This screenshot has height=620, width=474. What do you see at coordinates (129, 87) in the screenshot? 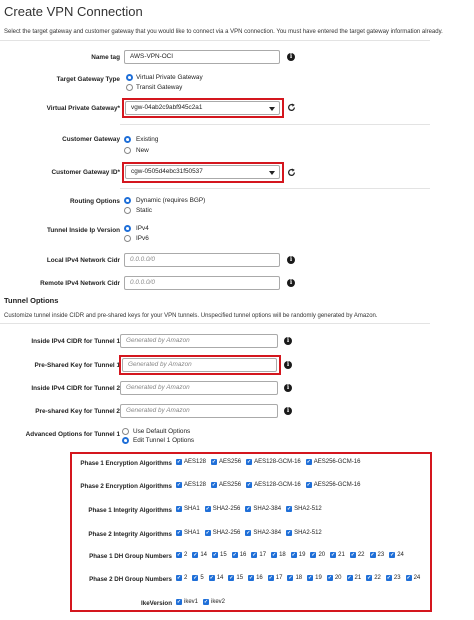
I see `radio-transit-gateway` at bounding box center [129, 87].